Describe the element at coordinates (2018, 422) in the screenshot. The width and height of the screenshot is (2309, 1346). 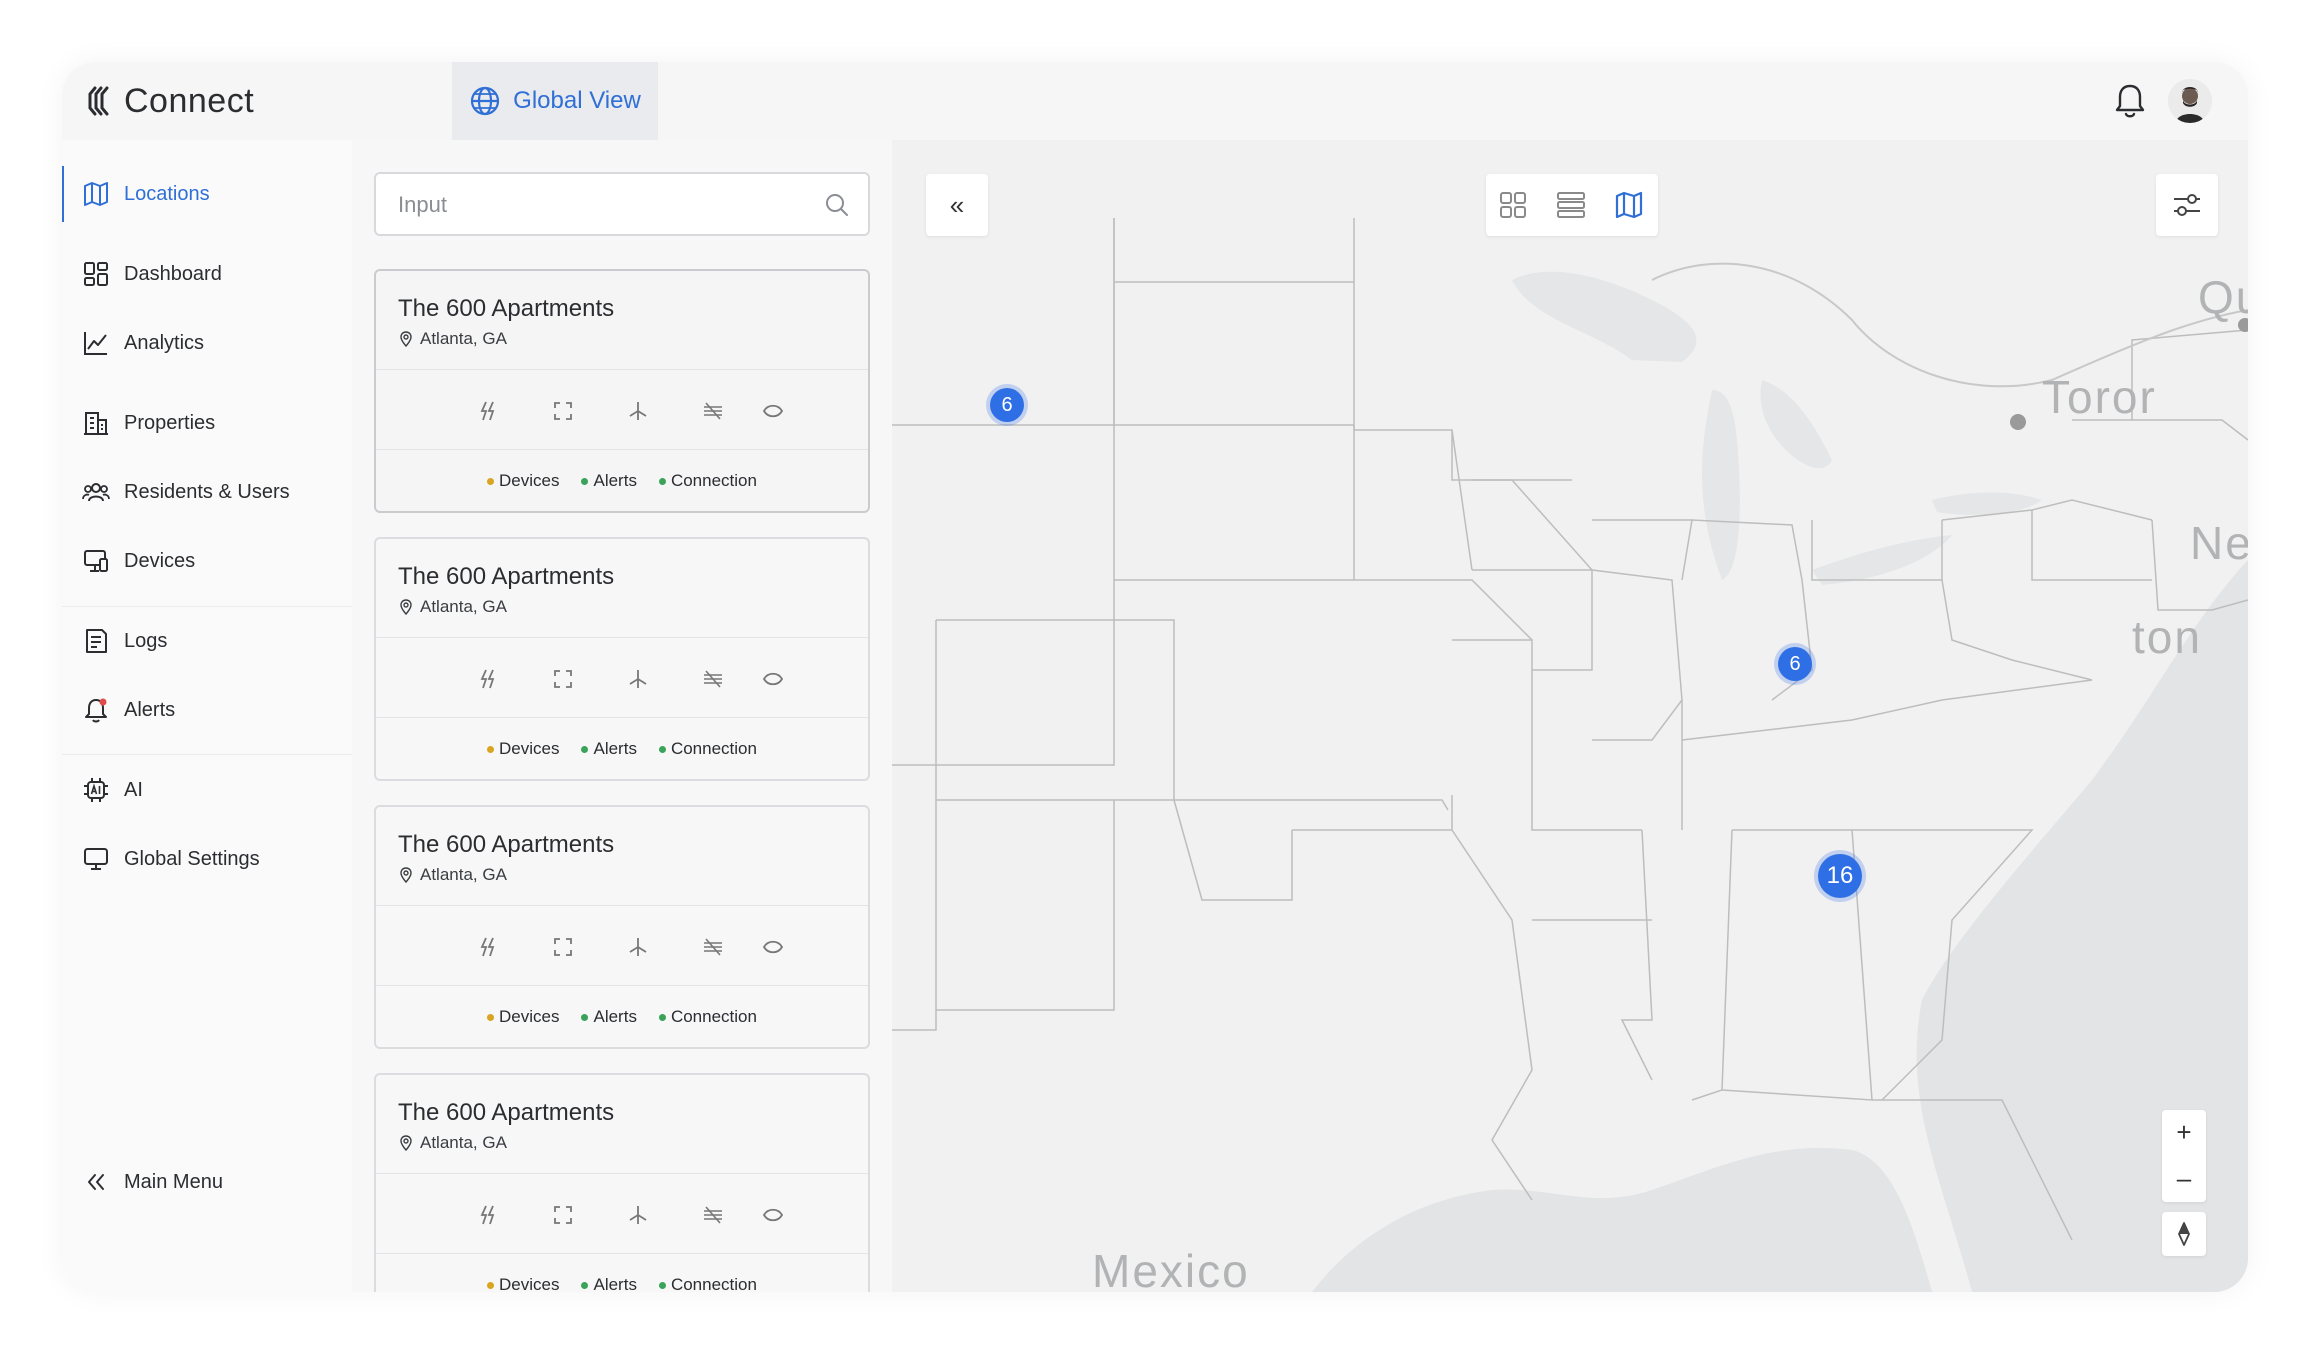
I see `map-city-dot-toronto` at that location.